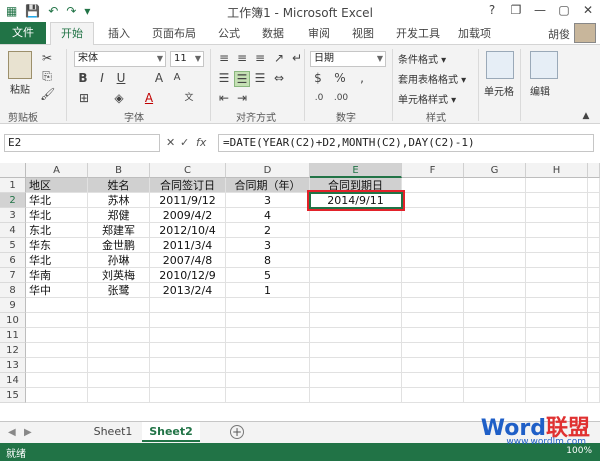 This screenshot has height=461, width=600. I want to click on grid-cell: 3, so click(268, 200).